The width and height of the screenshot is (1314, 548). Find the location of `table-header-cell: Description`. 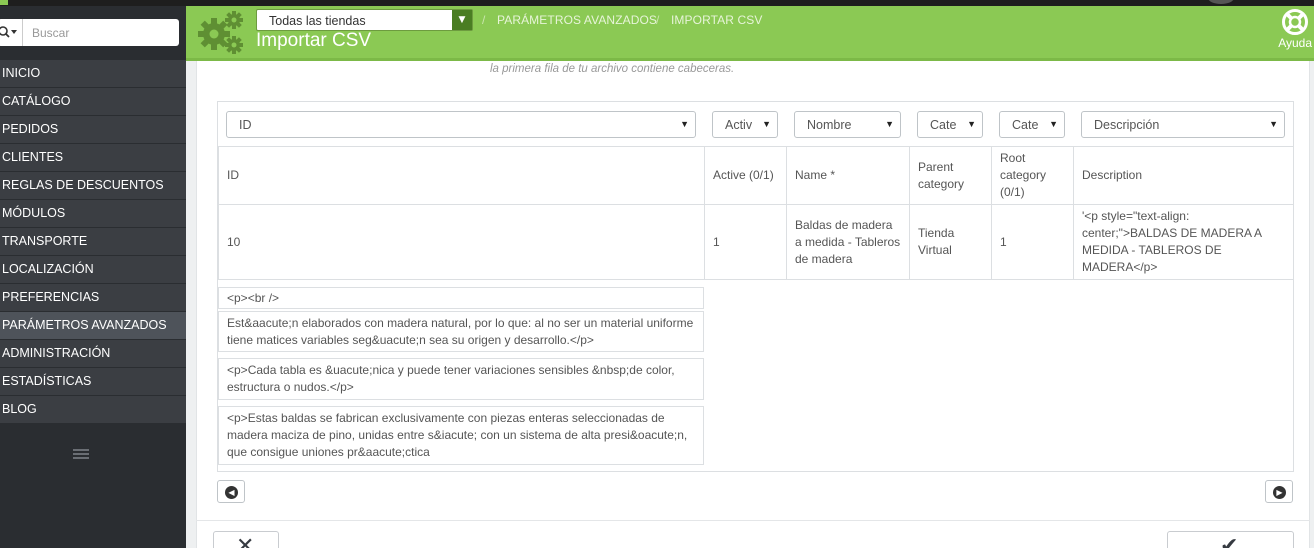

table-header-cell: Description is located at coordinates (1183, 175).